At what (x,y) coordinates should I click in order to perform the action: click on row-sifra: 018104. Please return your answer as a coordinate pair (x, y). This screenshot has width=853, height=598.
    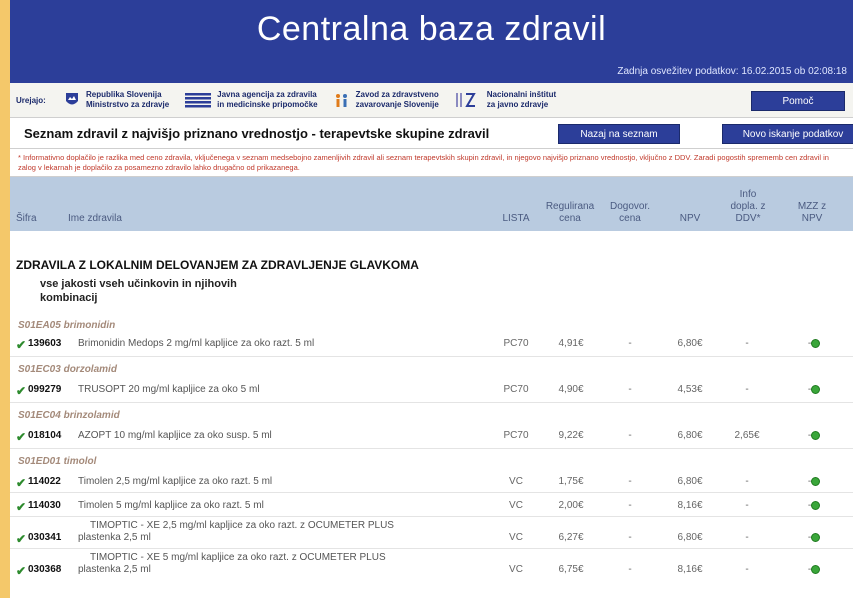
    Looking at the image, I should click on (44, 435).